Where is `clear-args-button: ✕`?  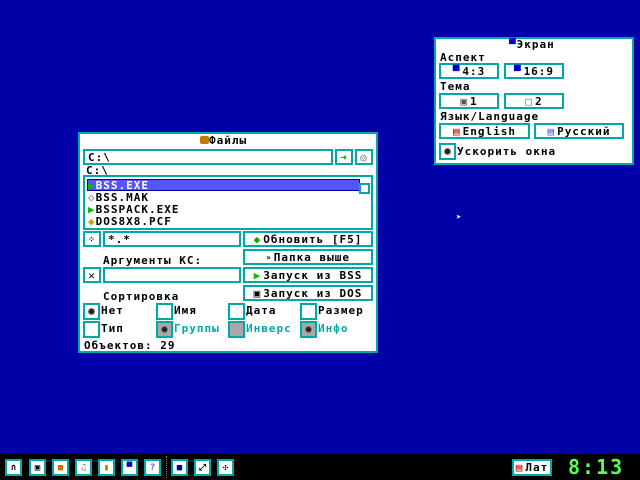 clear-args-button: ✕ is located at coordinates (92, 275).